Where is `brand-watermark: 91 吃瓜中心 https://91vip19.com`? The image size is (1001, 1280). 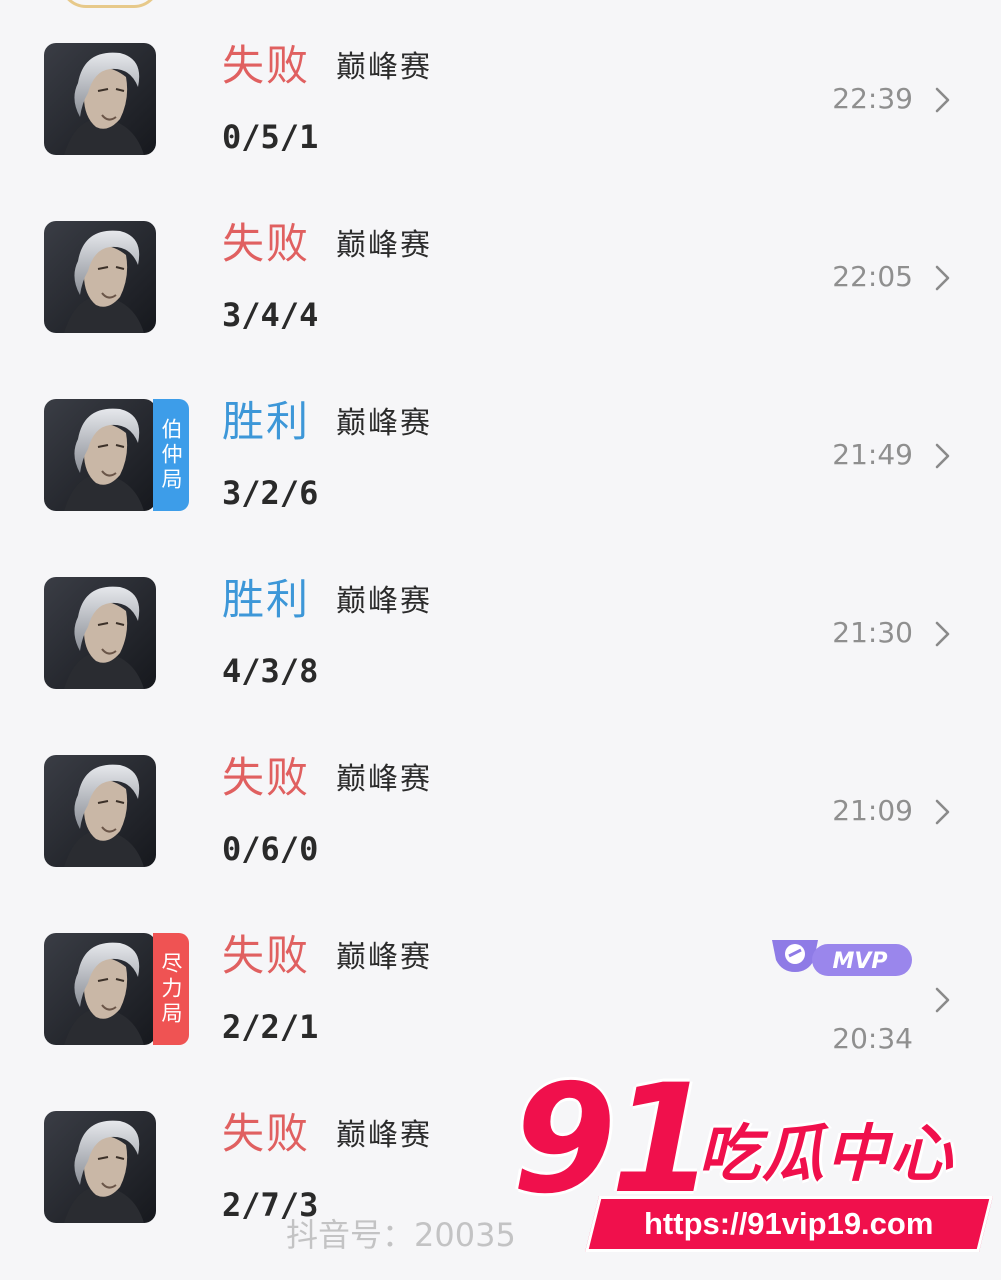
brand-watermark: 91 吃瓜中心 https://91vip19.com is located at coordinates (753, 1170).